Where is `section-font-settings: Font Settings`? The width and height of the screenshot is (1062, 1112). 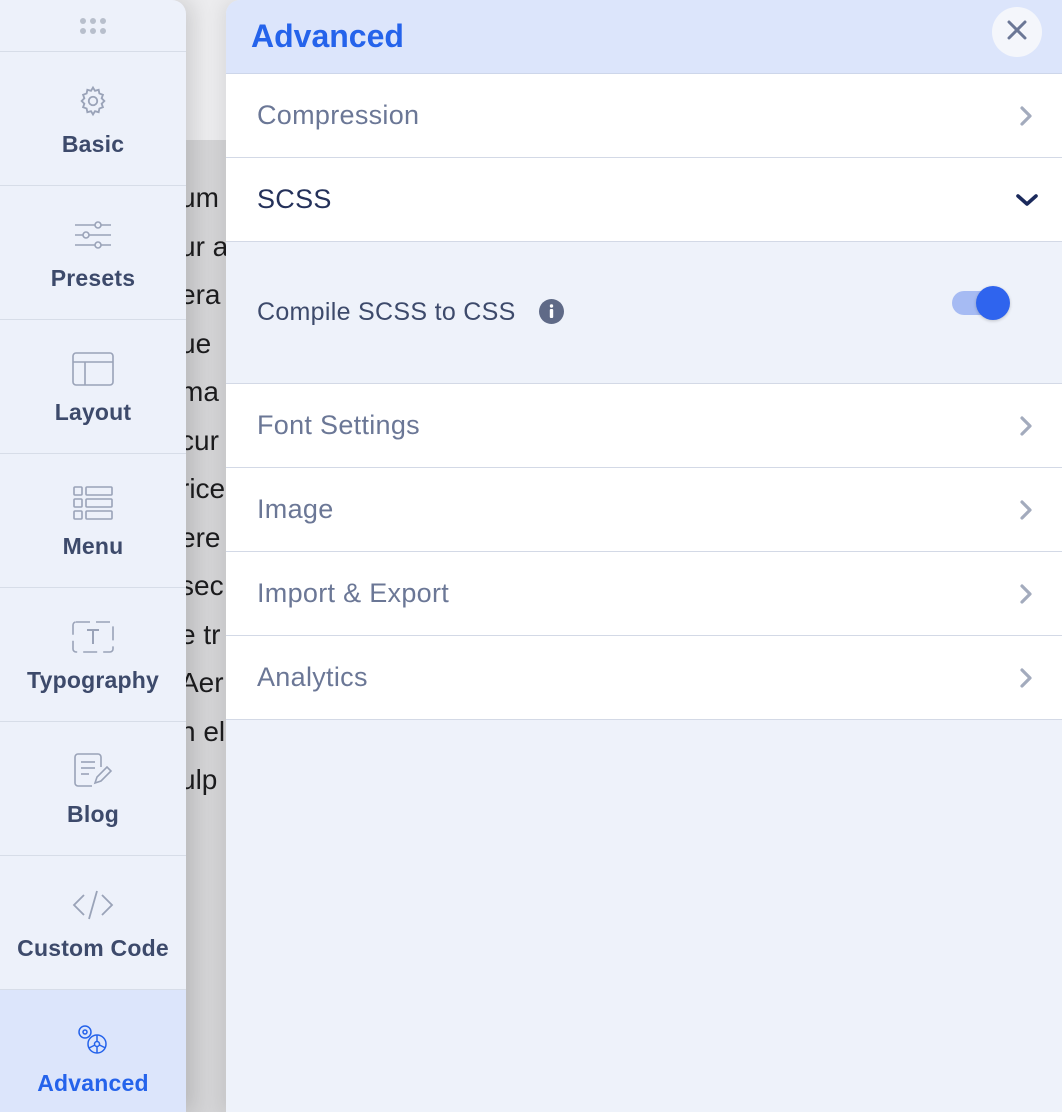
section-font-settings: Font Settings is located at coordinates (644, 426).